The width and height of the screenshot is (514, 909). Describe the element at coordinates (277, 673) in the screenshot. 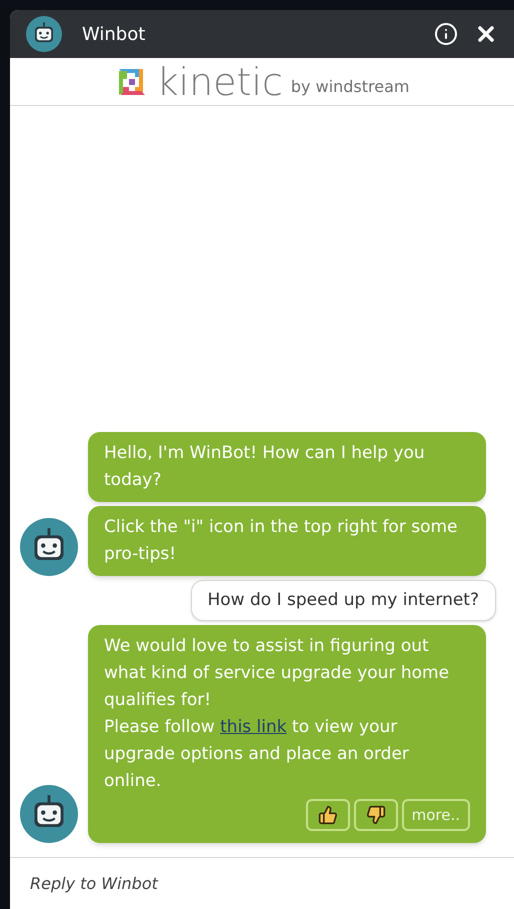

I see `bot-message: We would love to assist in figuring out what kind of service upgrade your home qualifies for!` at that location.